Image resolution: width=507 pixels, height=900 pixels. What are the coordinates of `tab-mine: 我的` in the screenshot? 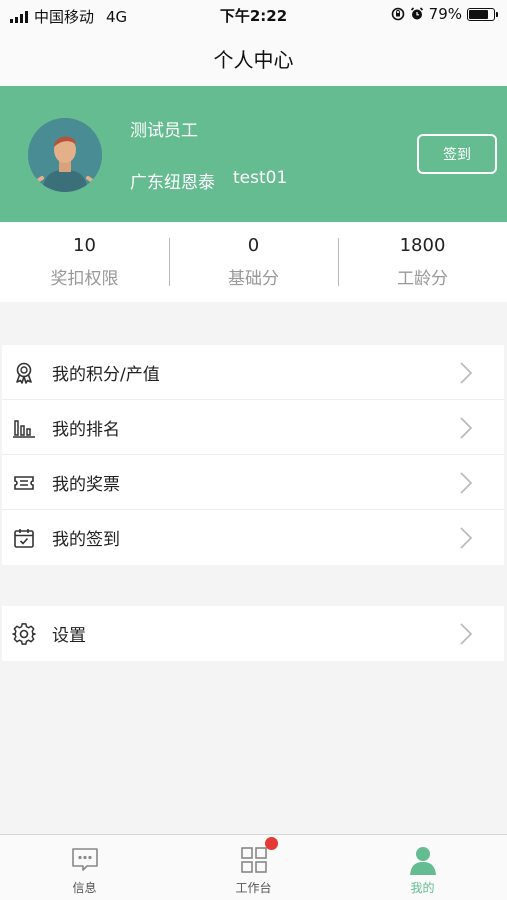 It's located at (422, 867).